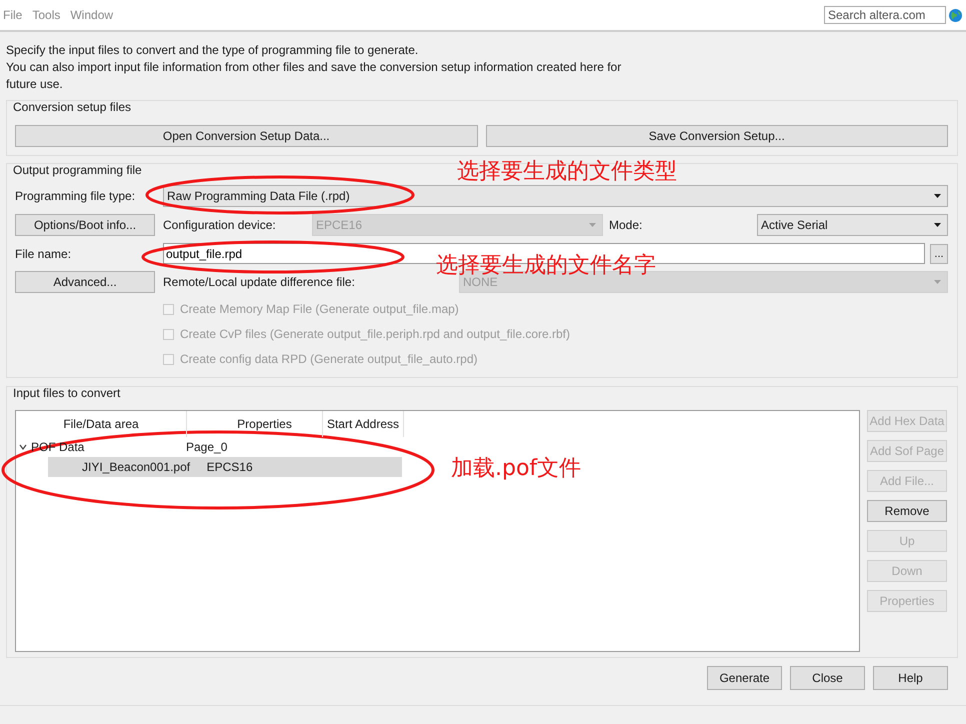 This screenshot has height=724, width=966. I want to click on field-label: File name:, so click(43, 253).